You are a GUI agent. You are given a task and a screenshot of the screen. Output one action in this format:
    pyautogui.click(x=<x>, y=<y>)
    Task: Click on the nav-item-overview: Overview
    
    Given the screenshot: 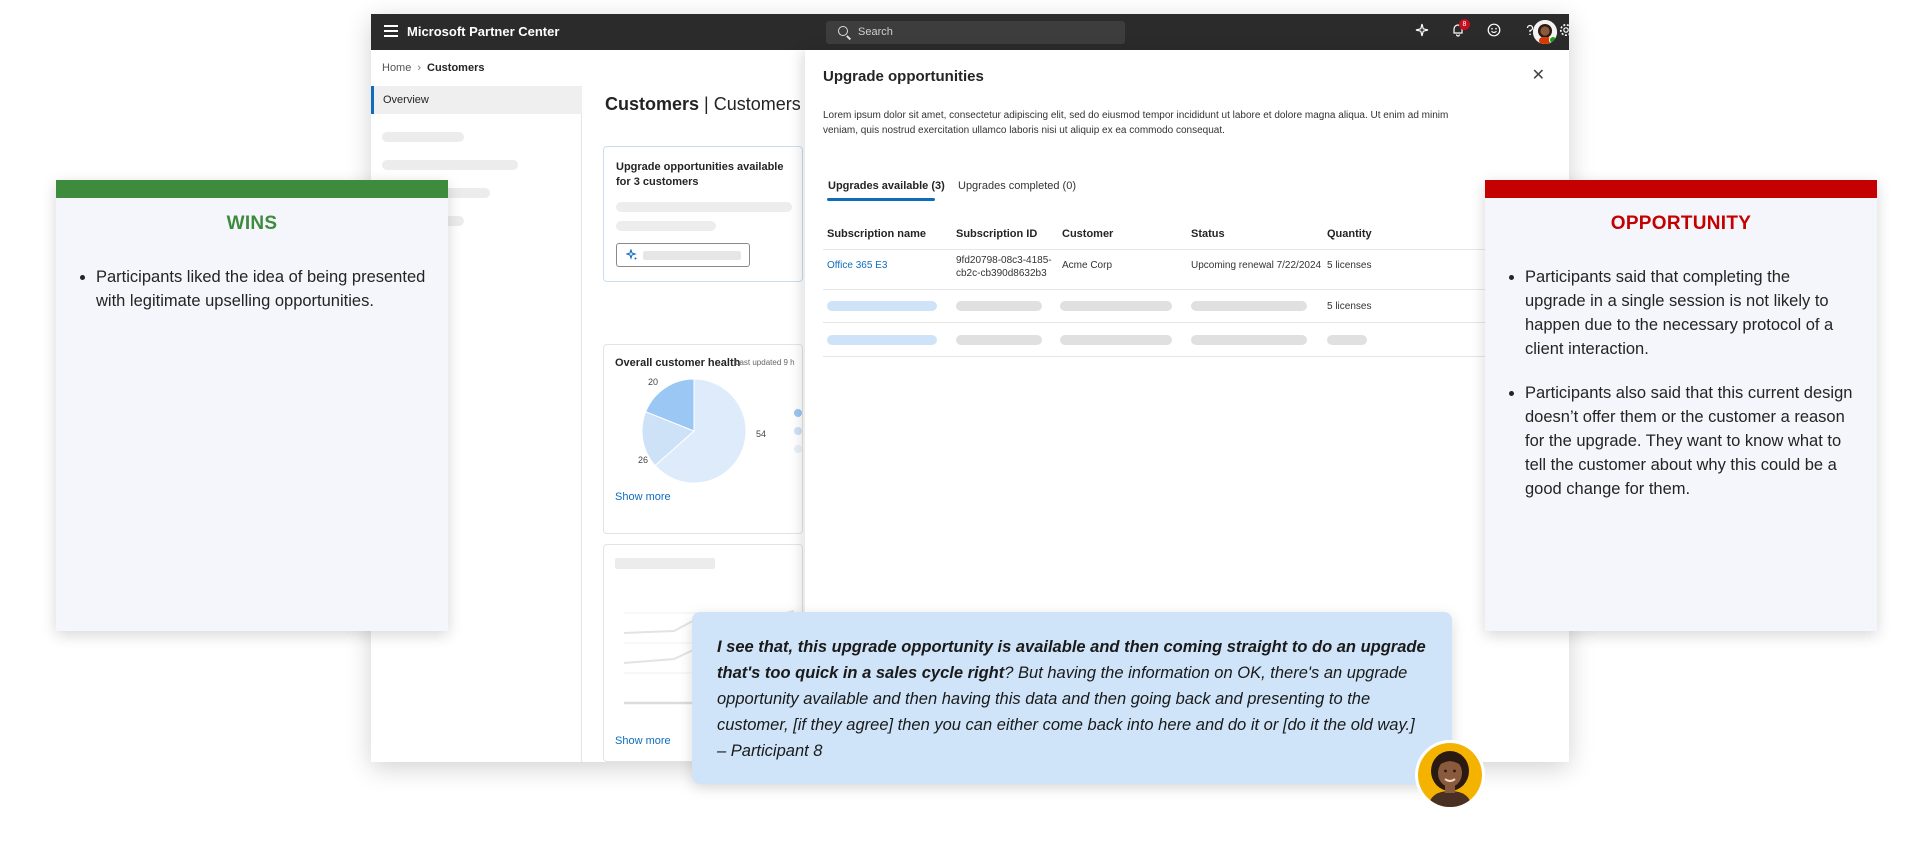 What is the action you would take?
    pyautogui.click(x=476, y=100)
    